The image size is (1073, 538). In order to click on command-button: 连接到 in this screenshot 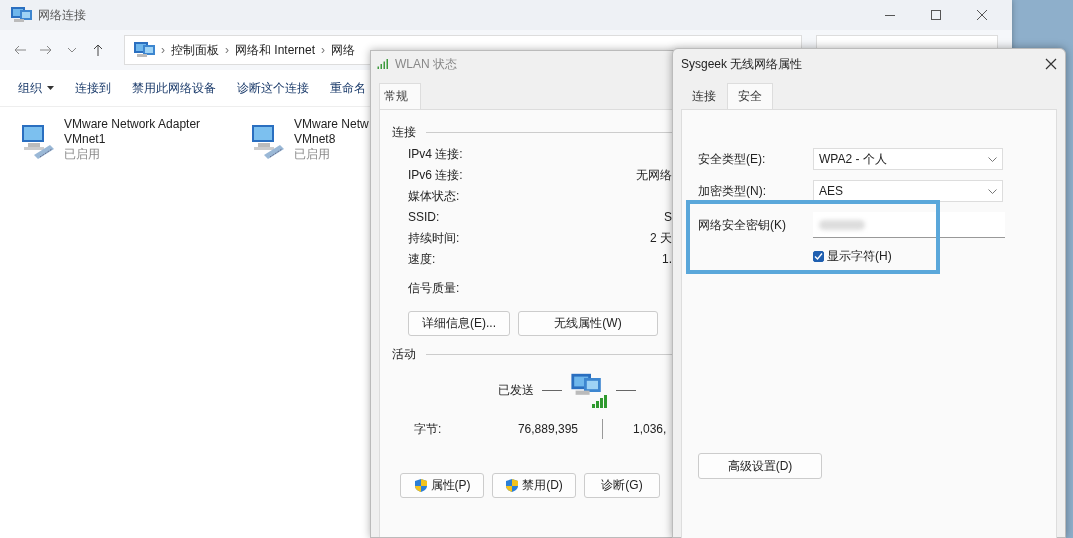, I will do `click(93, 88)`.